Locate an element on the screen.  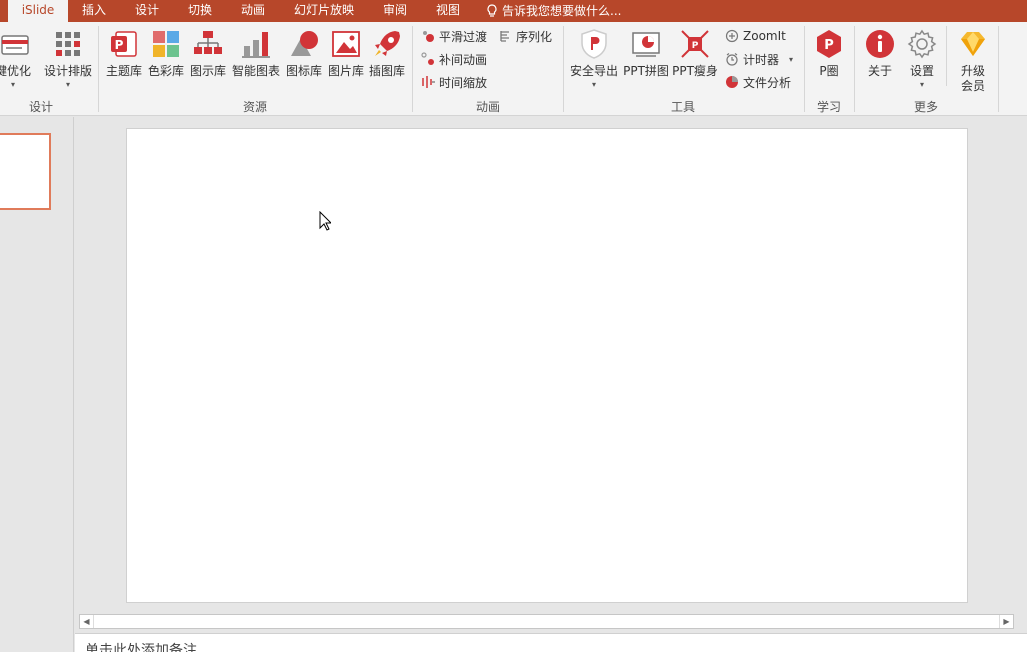
color-lib-label: 色彩库 is located at coordinates (165, 71).